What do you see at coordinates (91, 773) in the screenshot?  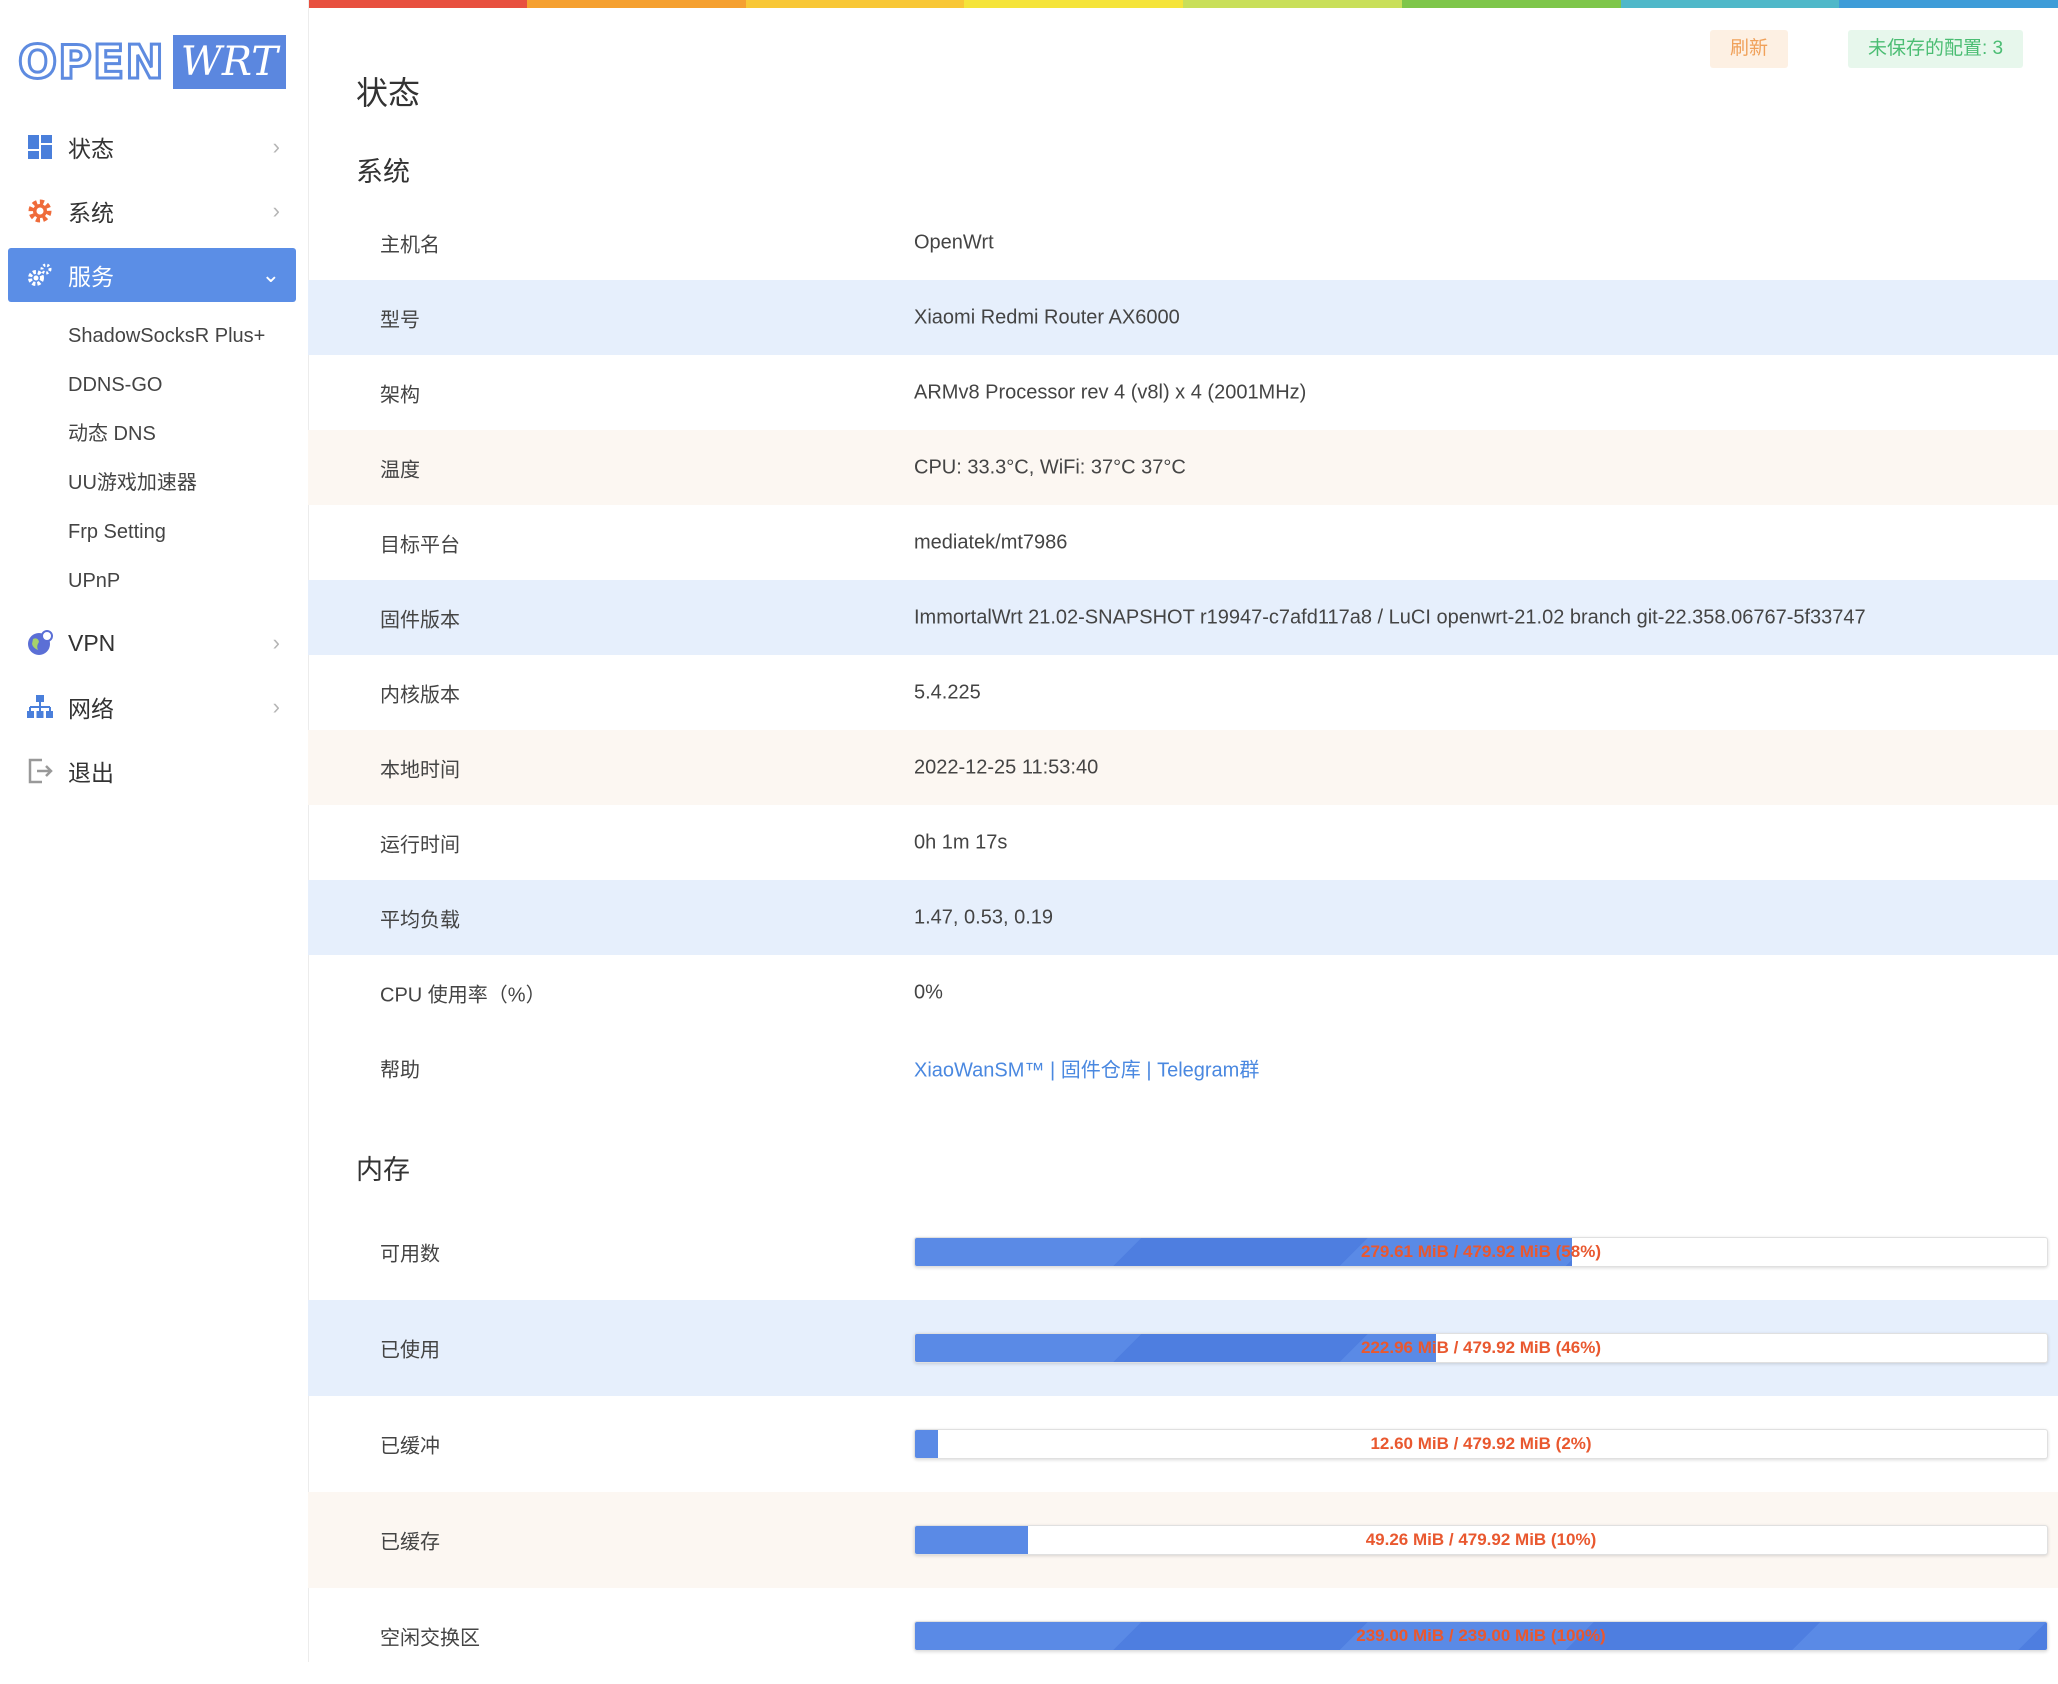 I see `sidebar-item-label: 退出` at bounding box center [91, 773].